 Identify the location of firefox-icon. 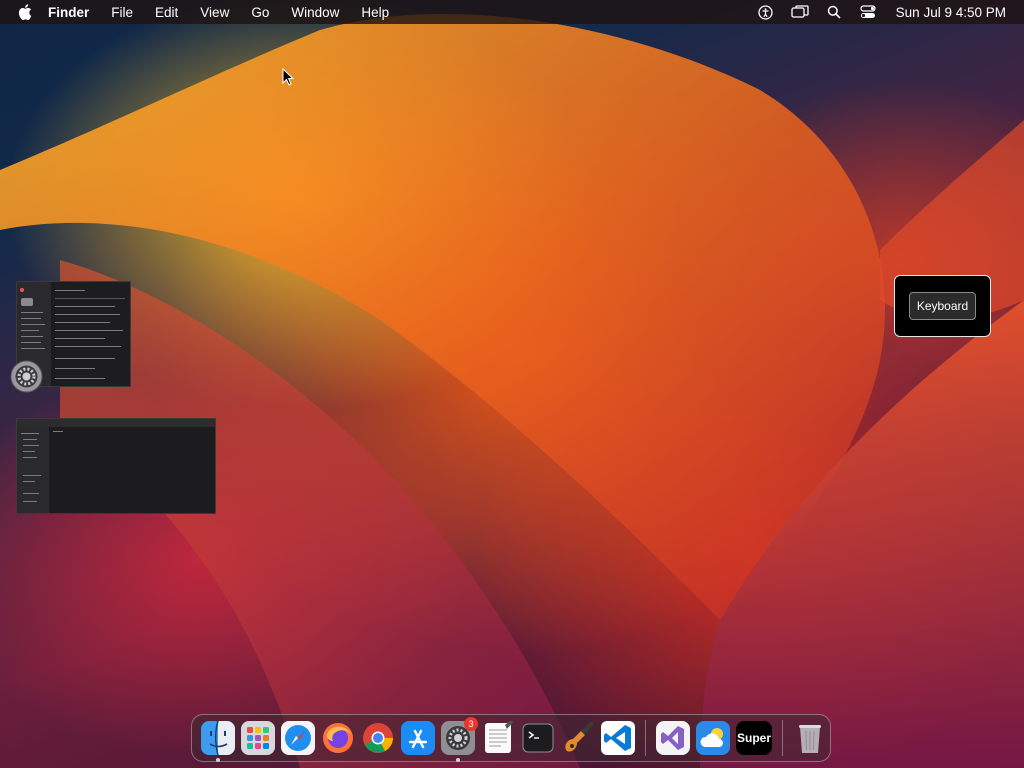
(338, 738).